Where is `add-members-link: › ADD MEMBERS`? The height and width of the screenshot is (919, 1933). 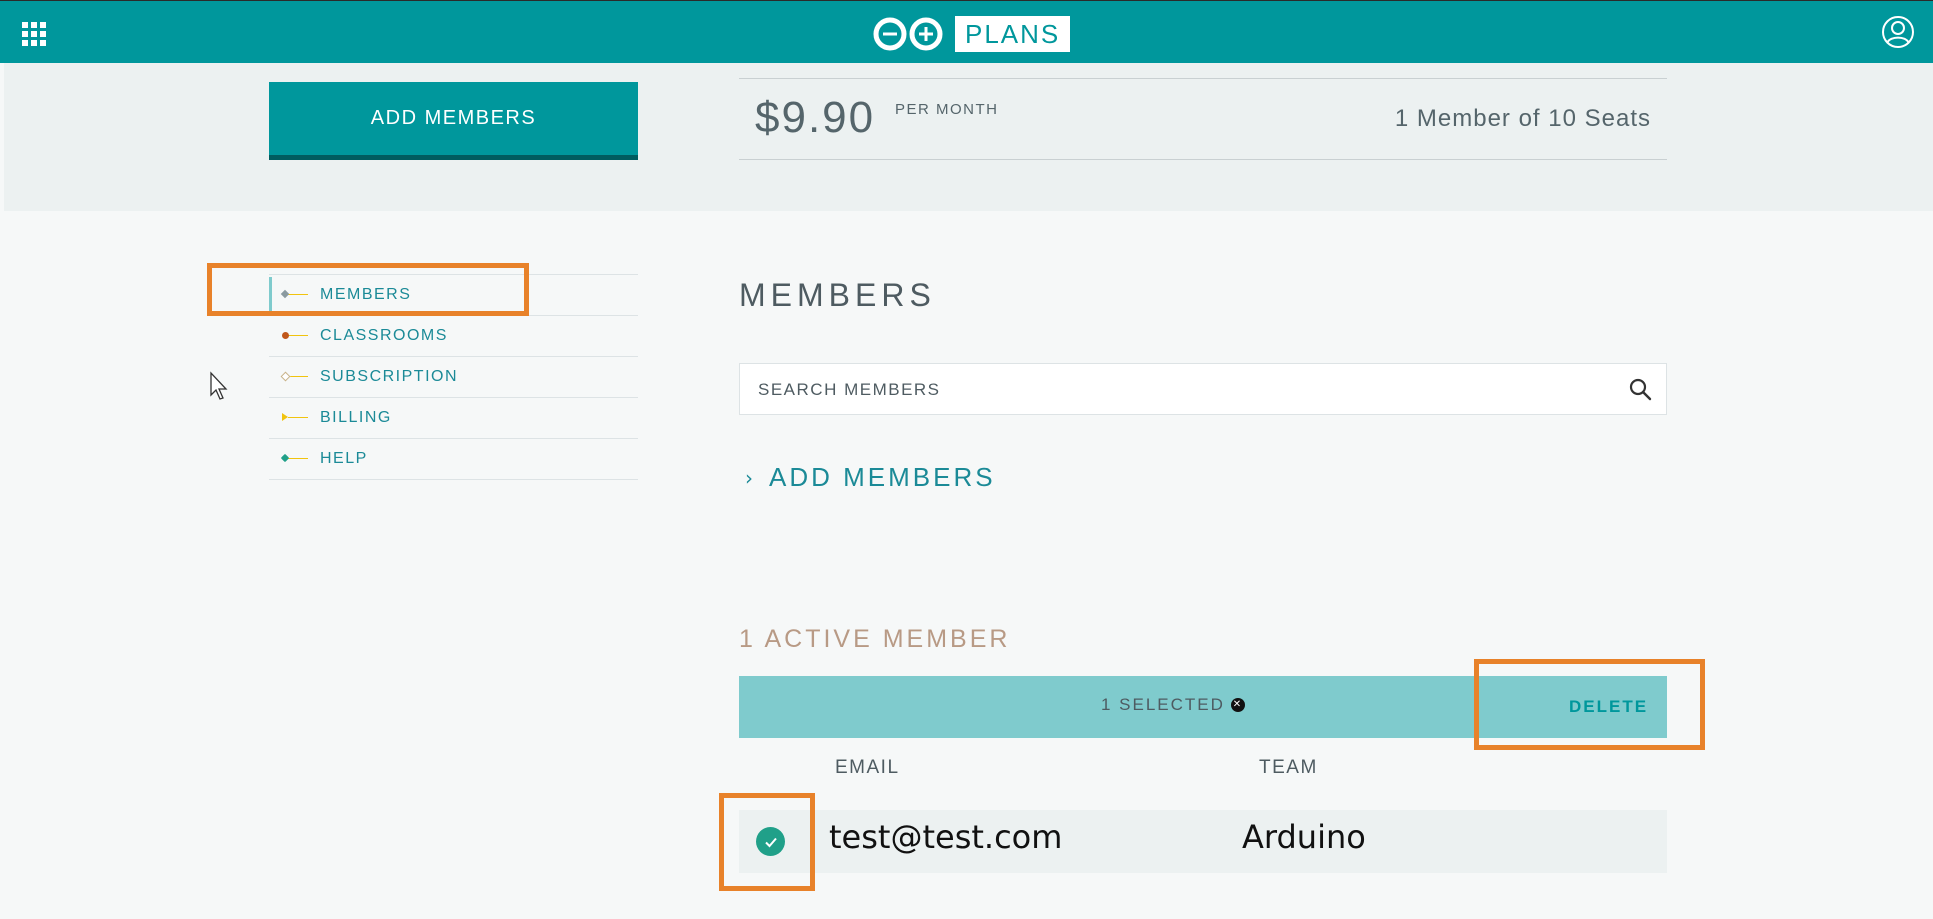
add-members-link: › ADD MEMBERS is located at coordinates (870, 477).